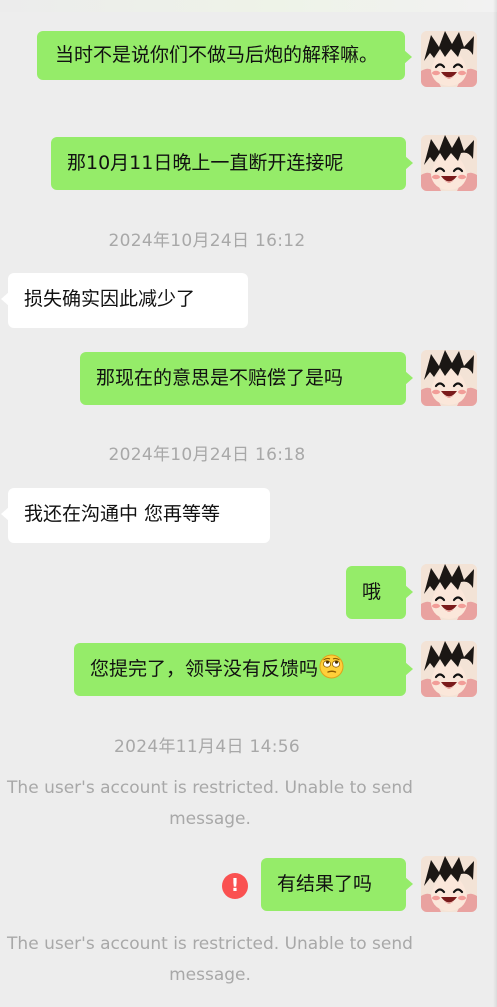 The width and height of the screenshot is (497, 1007). What do you see at coordinates (135, 515) in the screenshot?
I see `message-bubble-incoming: 我还在沟通中 您再等等` at bounding box center [135, 515].